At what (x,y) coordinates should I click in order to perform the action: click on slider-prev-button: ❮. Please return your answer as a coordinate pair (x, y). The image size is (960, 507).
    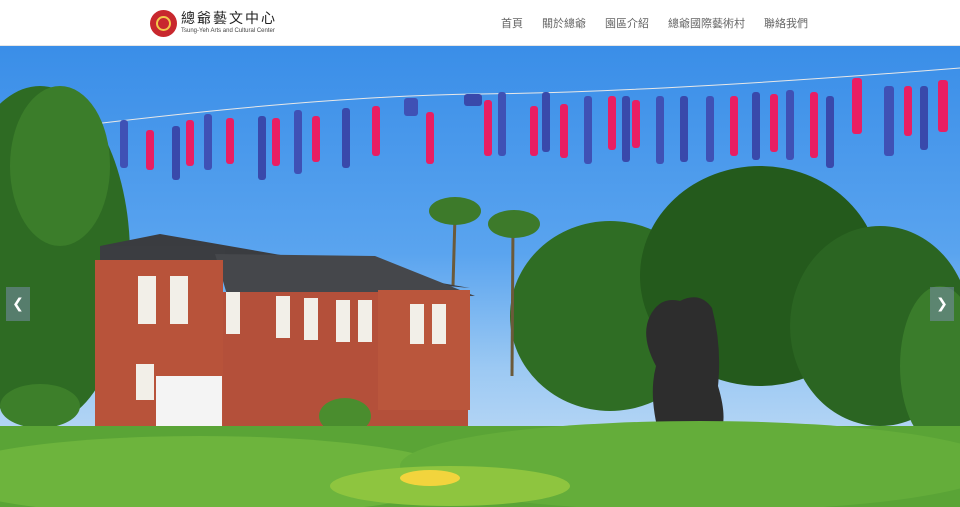
    Looking at the image, I should click on (18, 304).